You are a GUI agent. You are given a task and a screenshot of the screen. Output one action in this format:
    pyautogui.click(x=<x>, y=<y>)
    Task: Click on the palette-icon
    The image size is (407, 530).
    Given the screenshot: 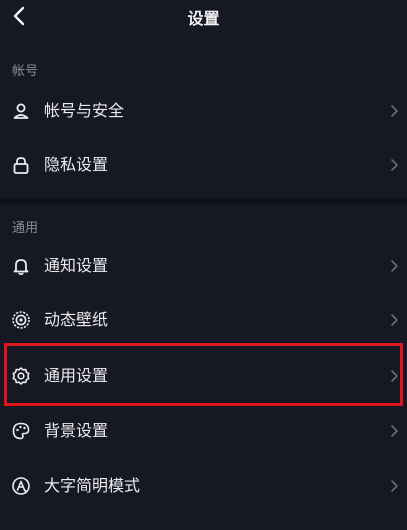 What is the action you would take?
    pyautogui.click(x=21, y=431)
    